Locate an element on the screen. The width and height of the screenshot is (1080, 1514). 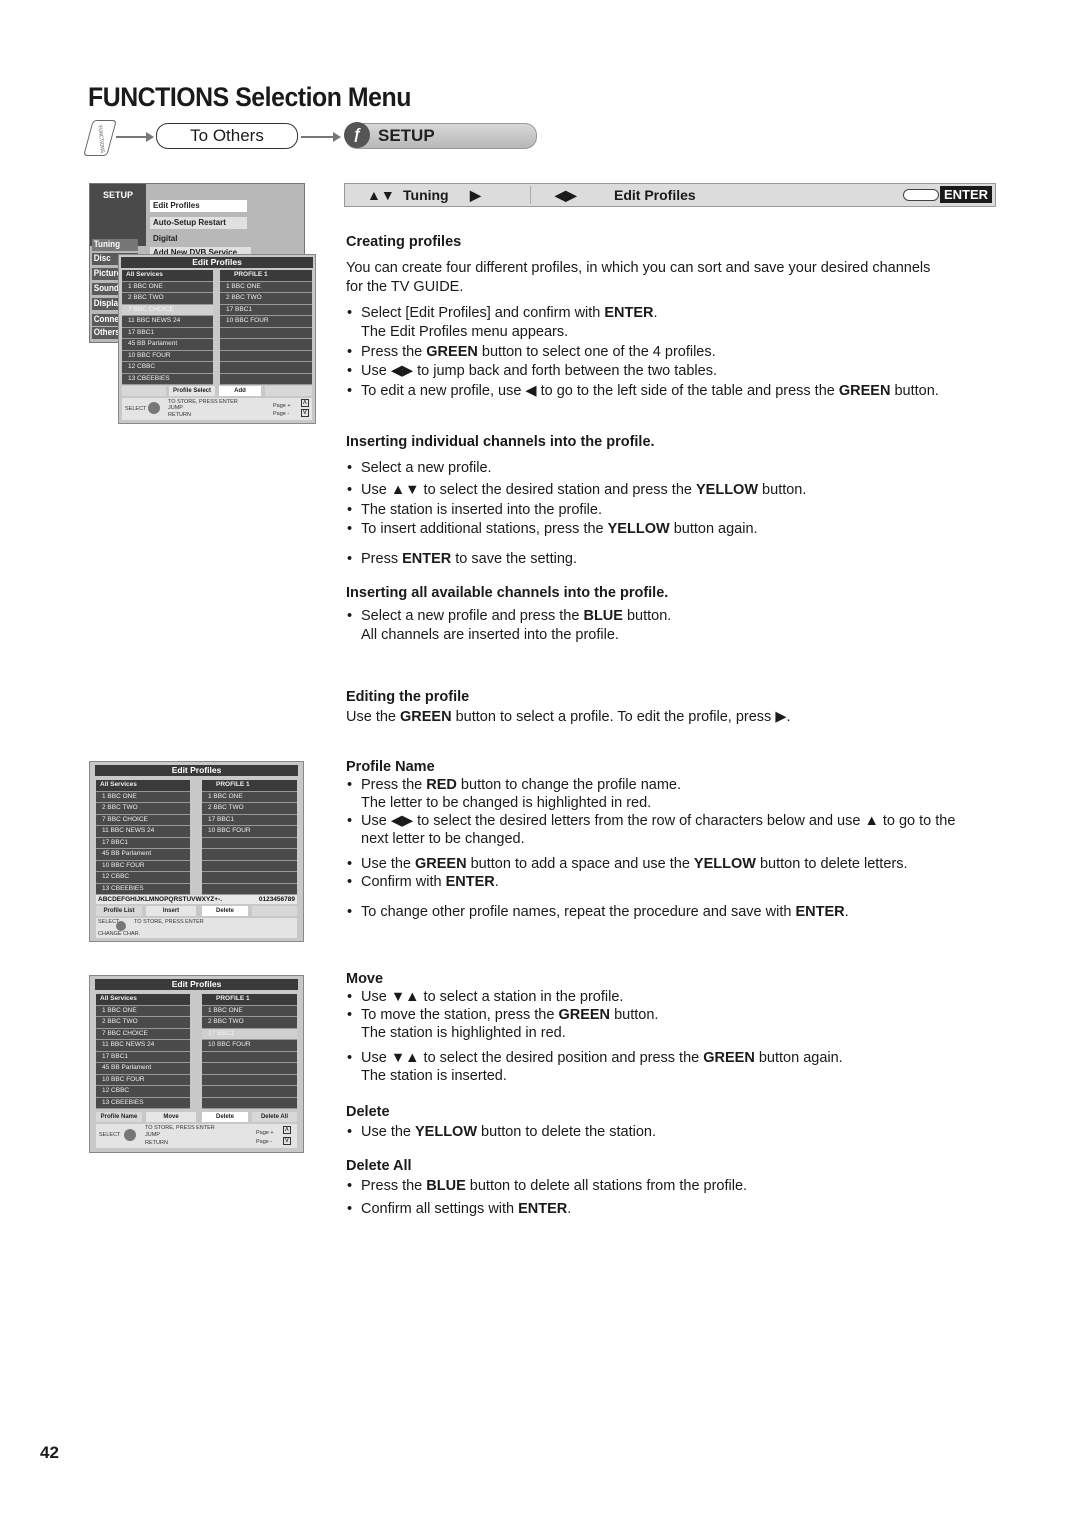
bullet-continuation: The station is inserted. is located at coordinates (434, 1076).